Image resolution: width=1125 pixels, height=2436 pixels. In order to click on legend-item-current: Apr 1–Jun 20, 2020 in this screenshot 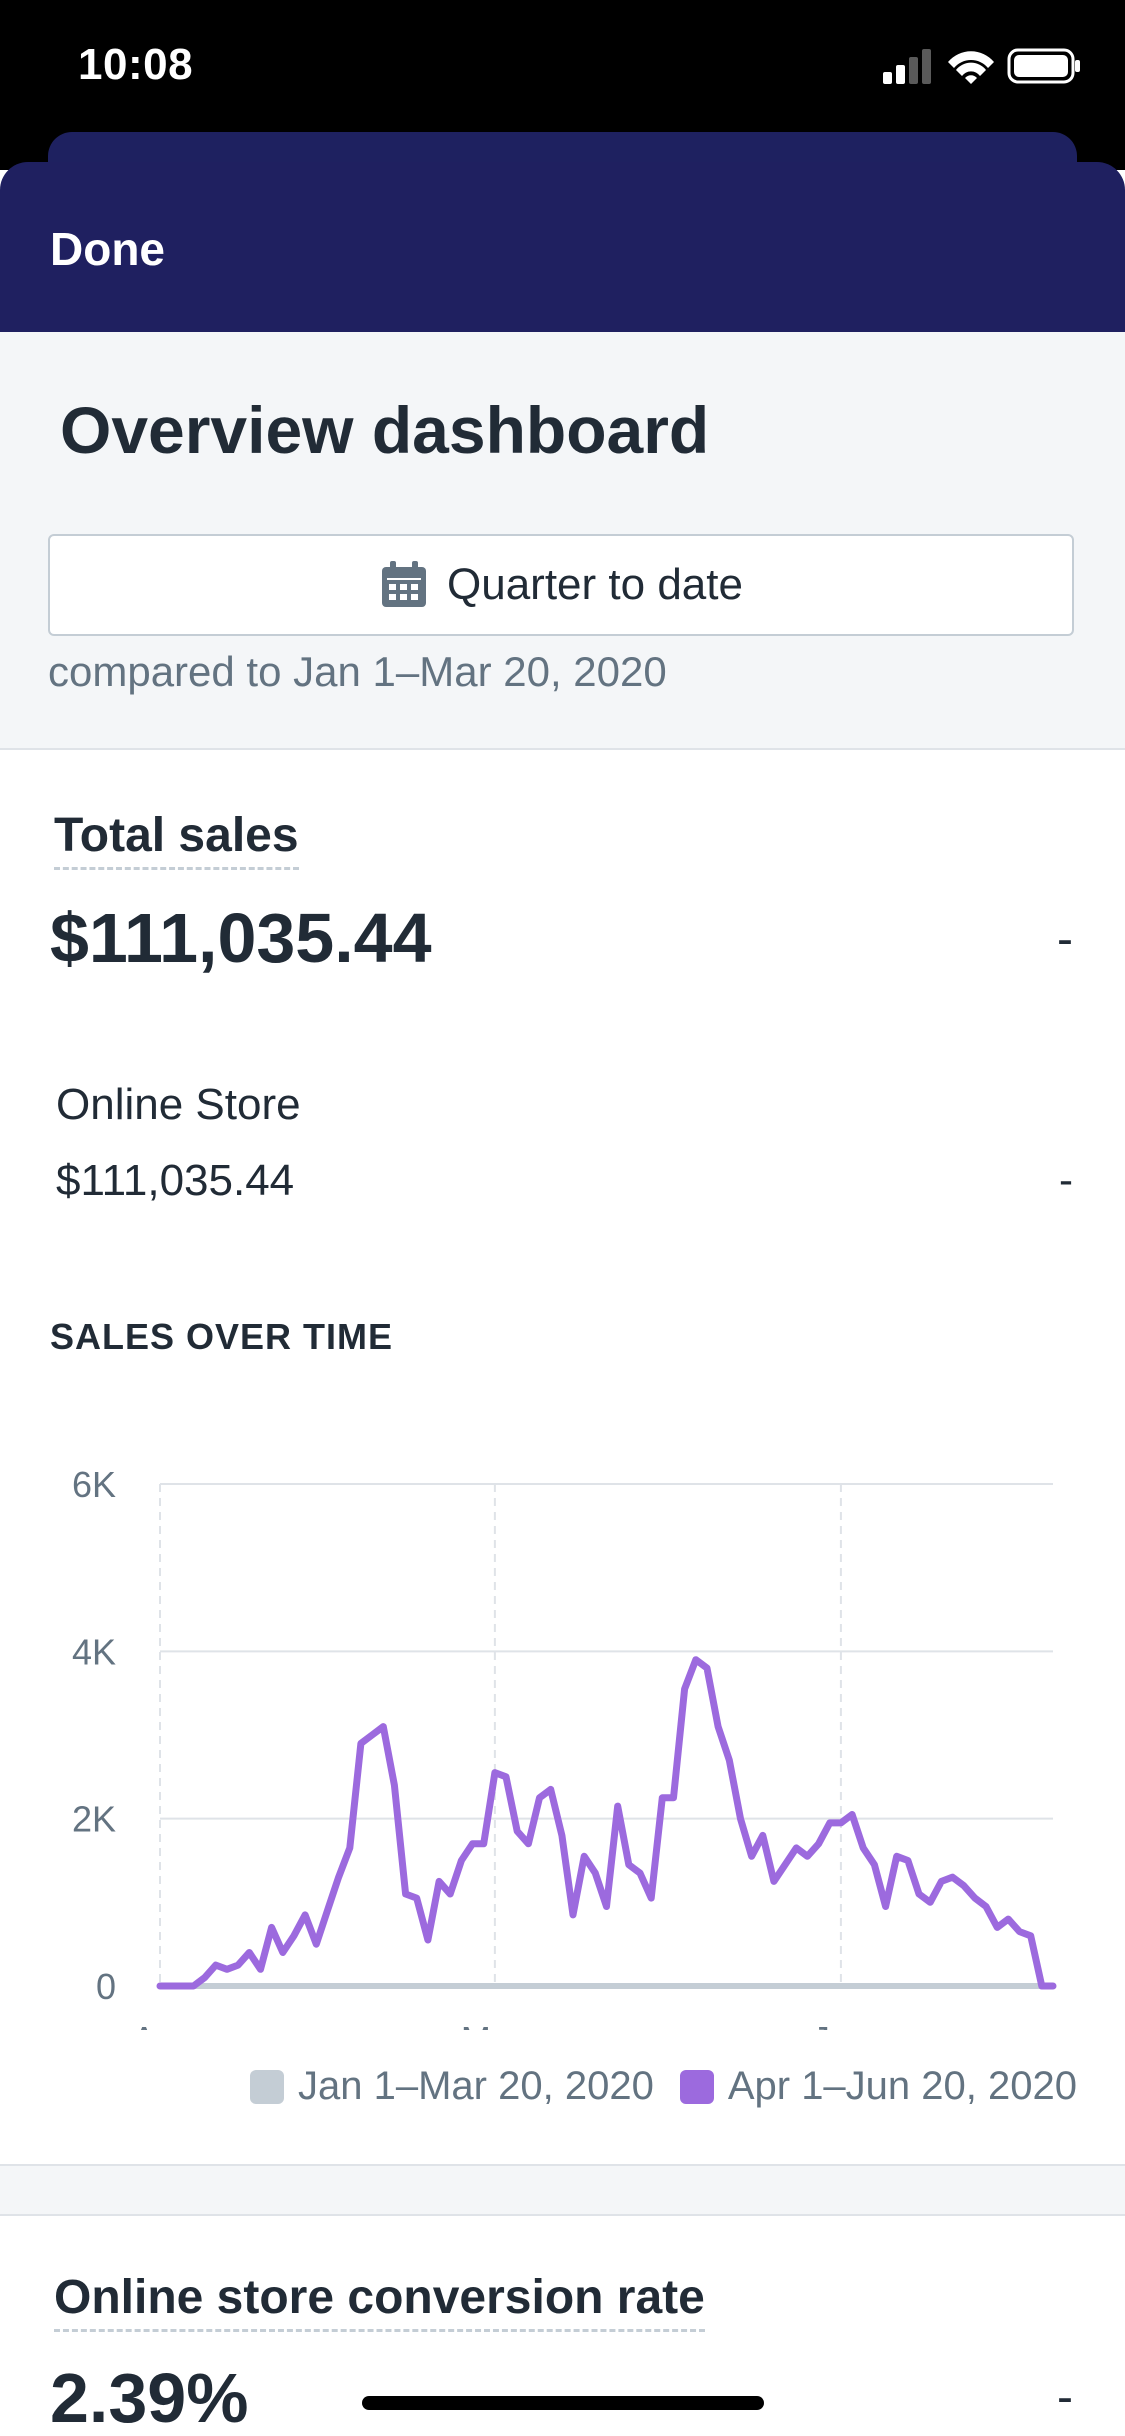, I will do `click(878, 2086)`.